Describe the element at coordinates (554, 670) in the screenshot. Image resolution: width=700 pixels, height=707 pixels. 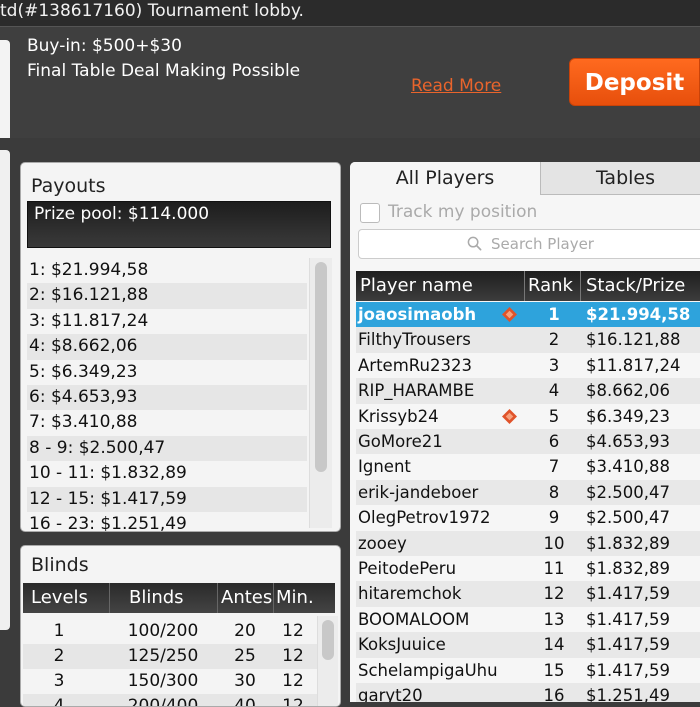
I see `rank-cell: 15` at that location.